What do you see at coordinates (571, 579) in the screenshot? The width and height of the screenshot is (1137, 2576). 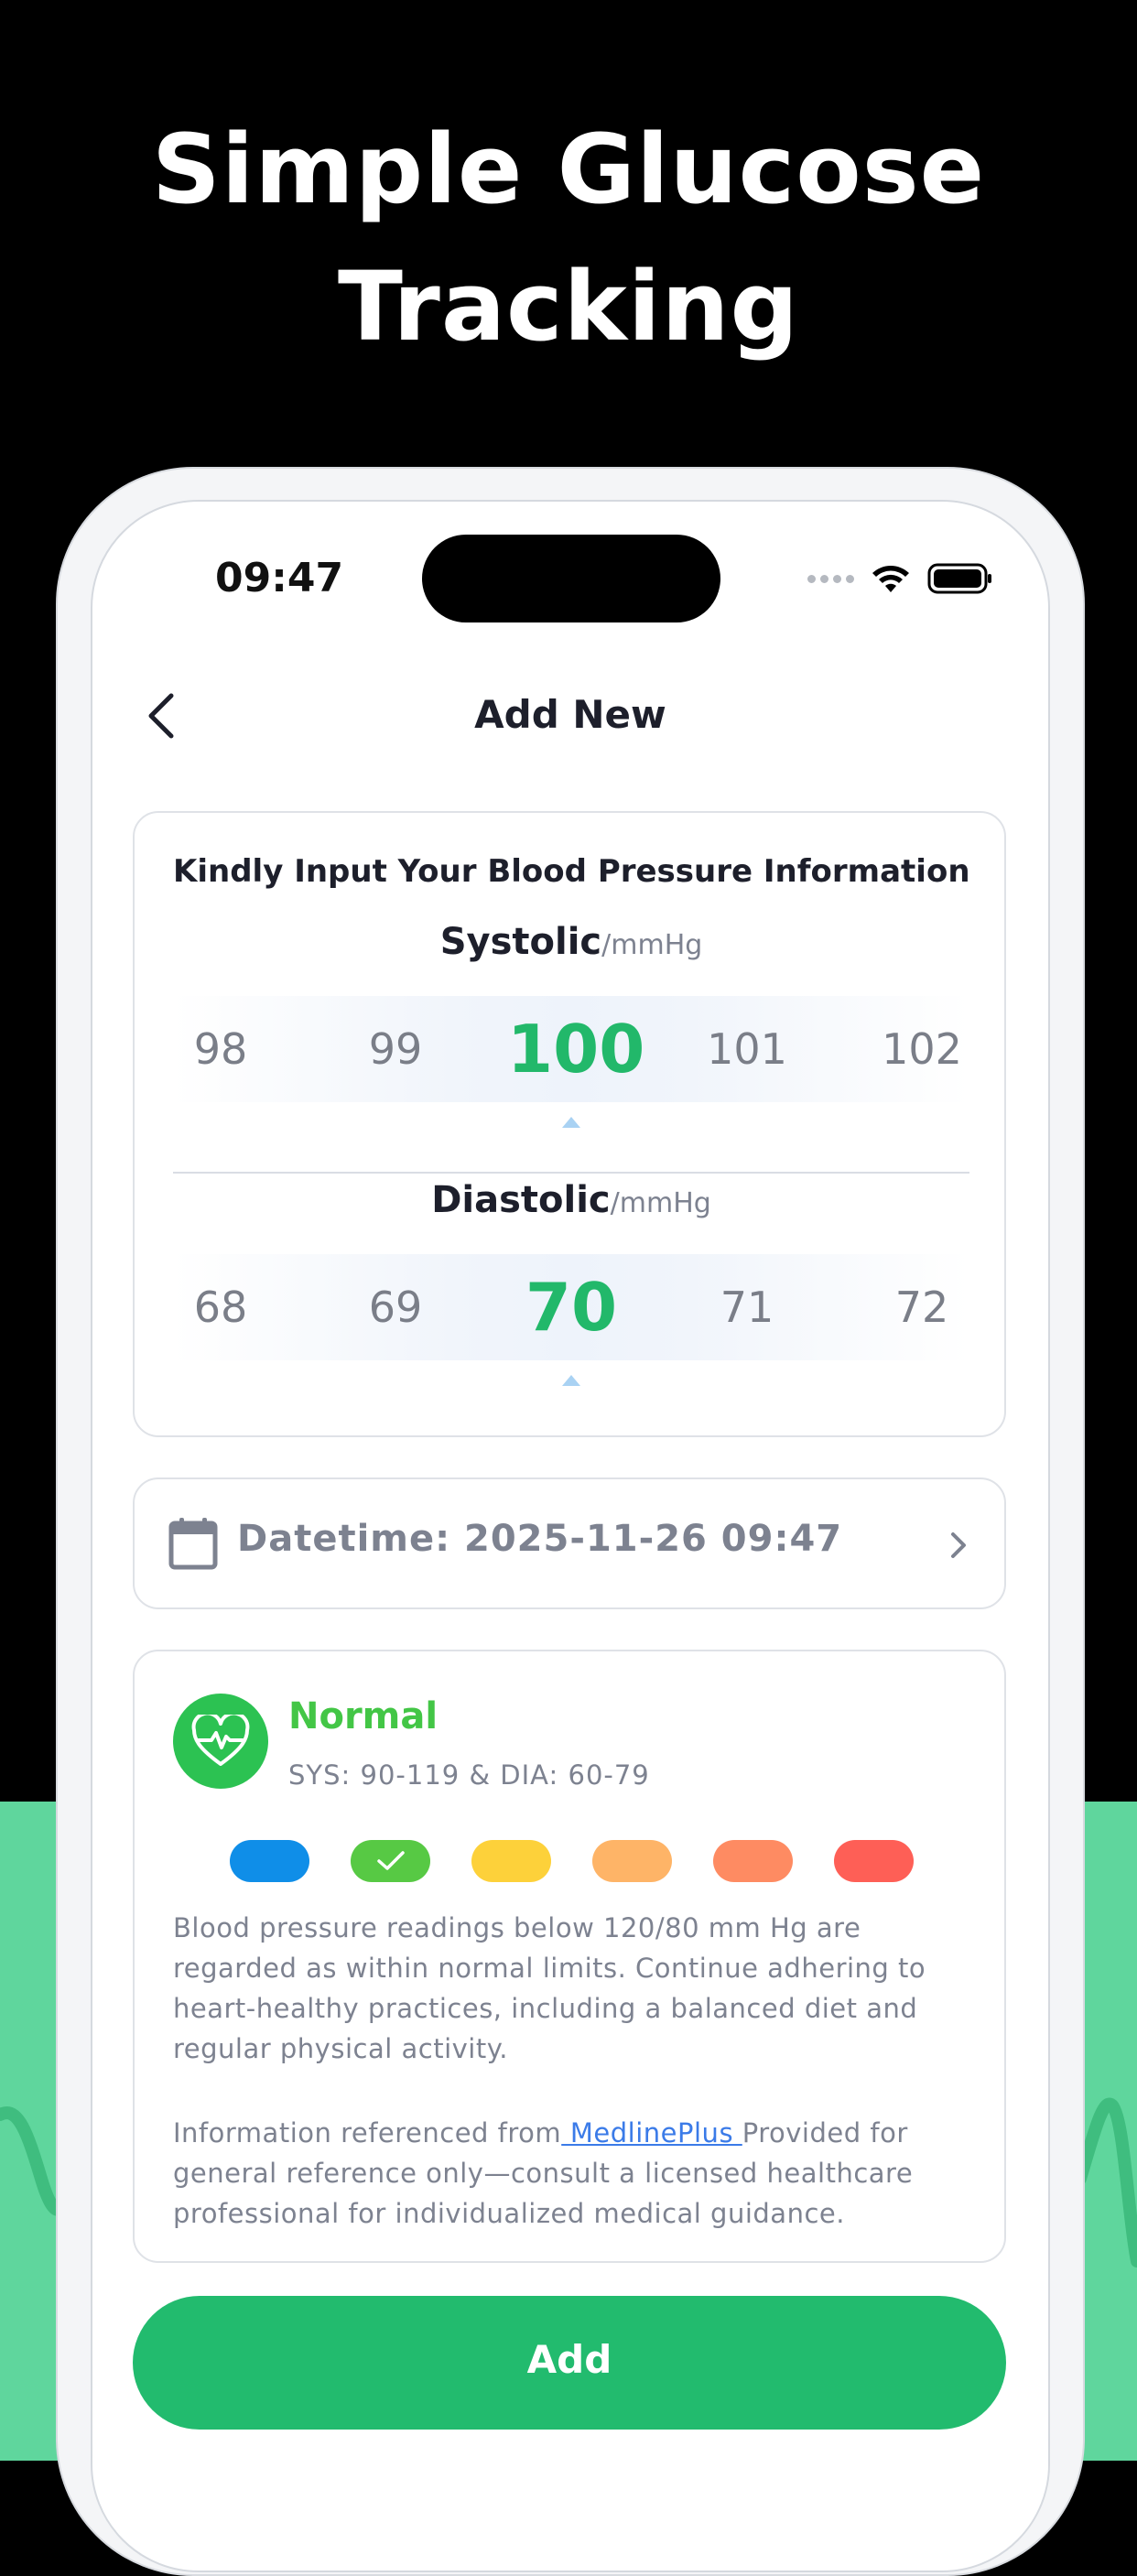 I see `dynamic-island` at bounding box center [571, 579].